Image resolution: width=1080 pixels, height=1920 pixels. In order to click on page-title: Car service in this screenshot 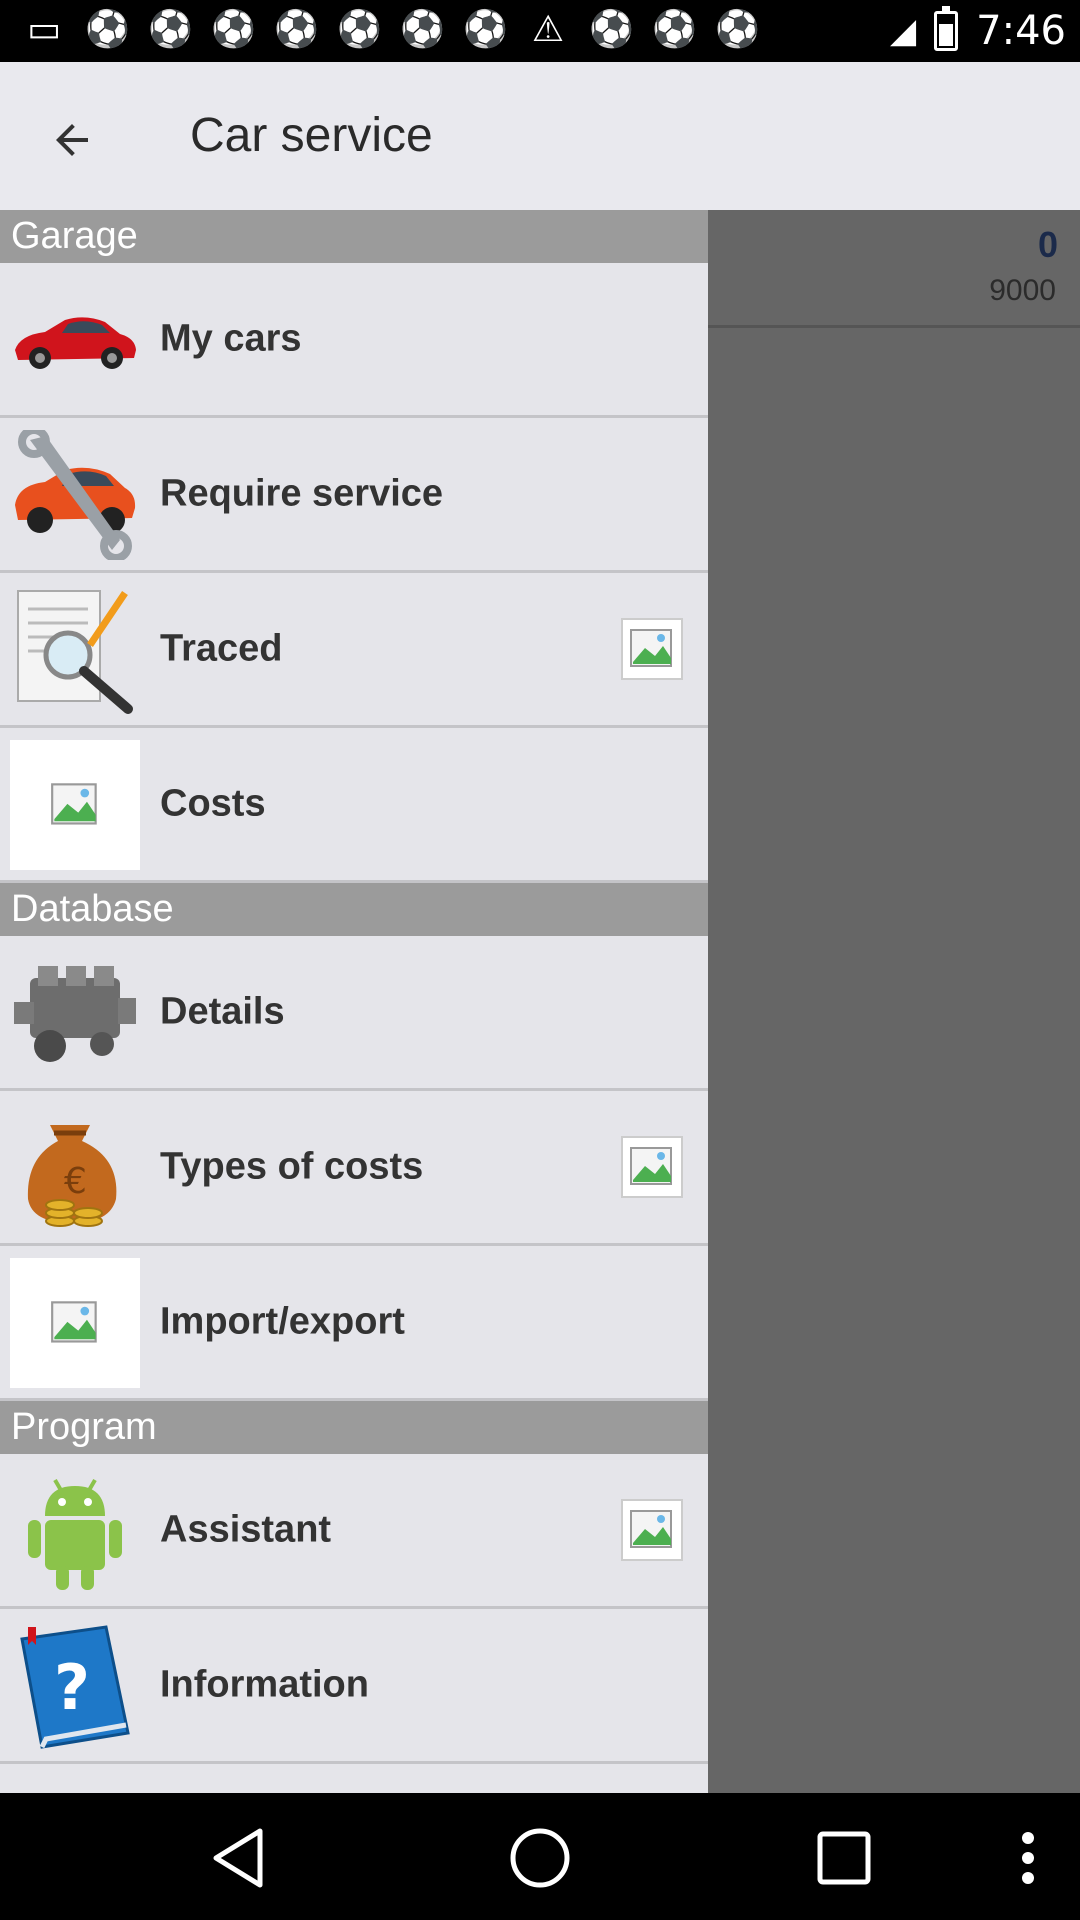, I will do `click(311, 135)`.